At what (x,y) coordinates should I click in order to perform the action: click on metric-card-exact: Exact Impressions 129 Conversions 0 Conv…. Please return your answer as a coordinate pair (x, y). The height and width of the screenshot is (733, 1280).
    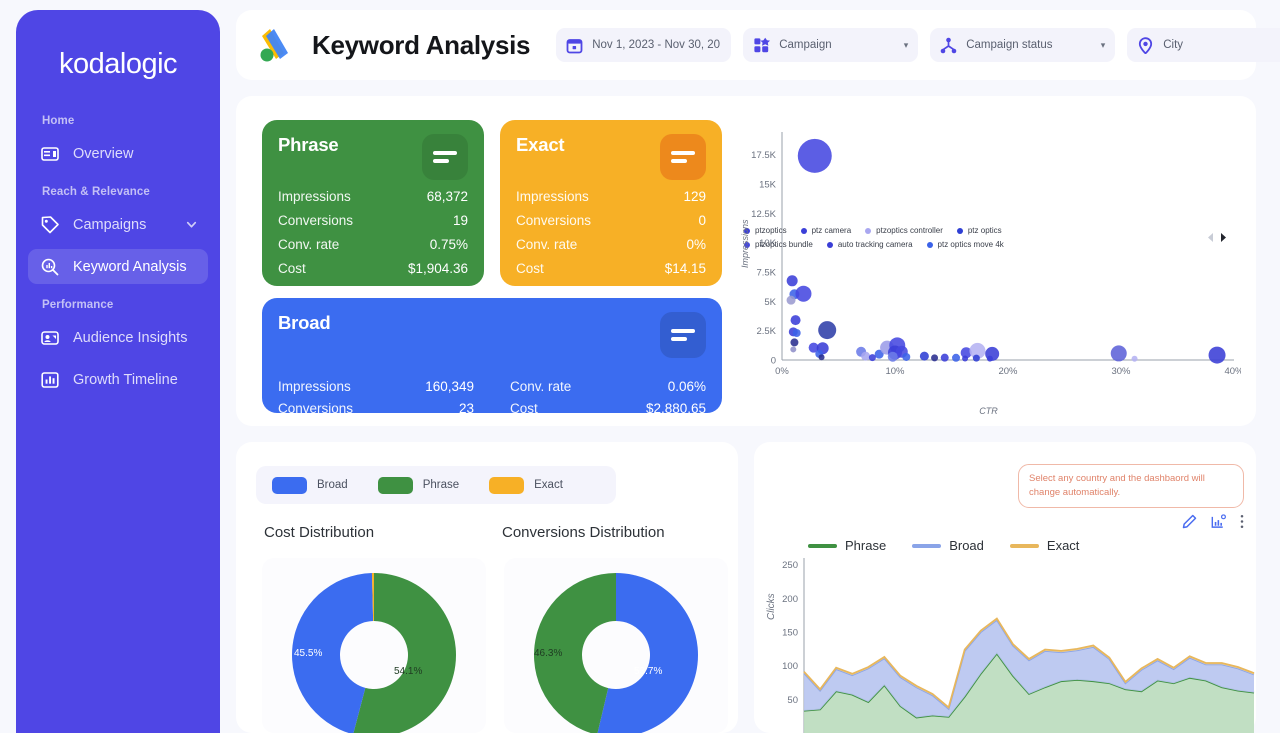
    Looking at the image, I should click on (611, 203).